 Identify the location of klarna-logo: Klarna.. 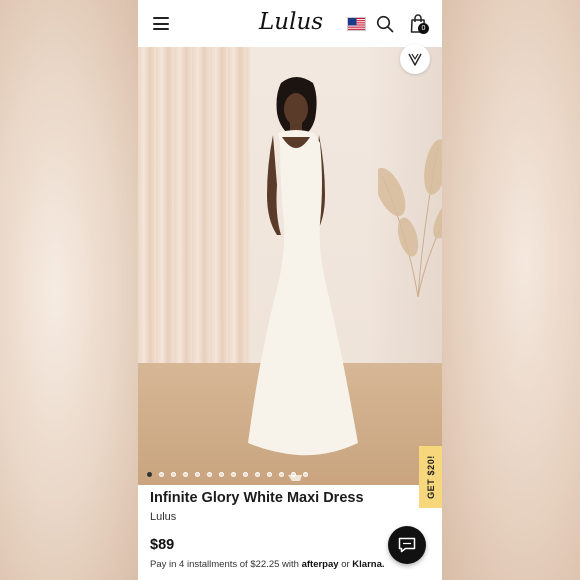
(368, 564).